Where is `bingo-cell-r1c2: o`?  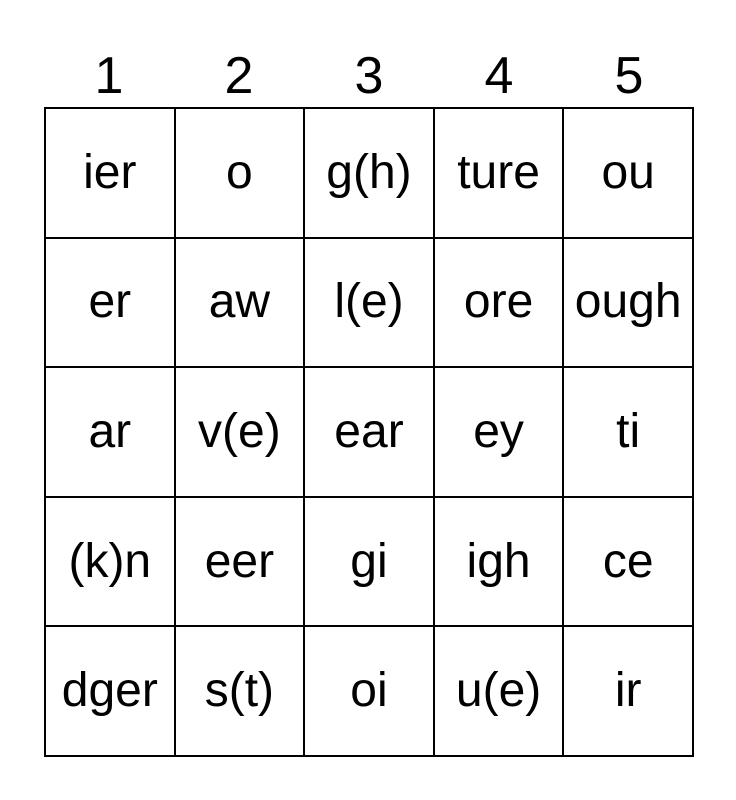
bingo-cell-r1c2: o is located at coordinates (240, 174).